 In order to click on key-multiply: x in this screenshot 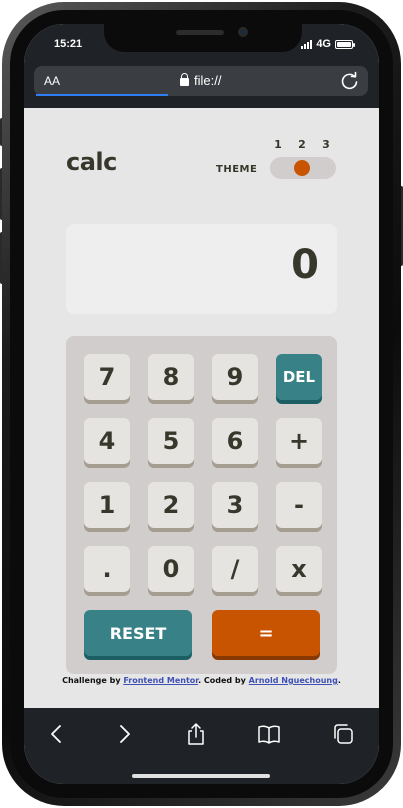, I will do `click(299, 569)`.